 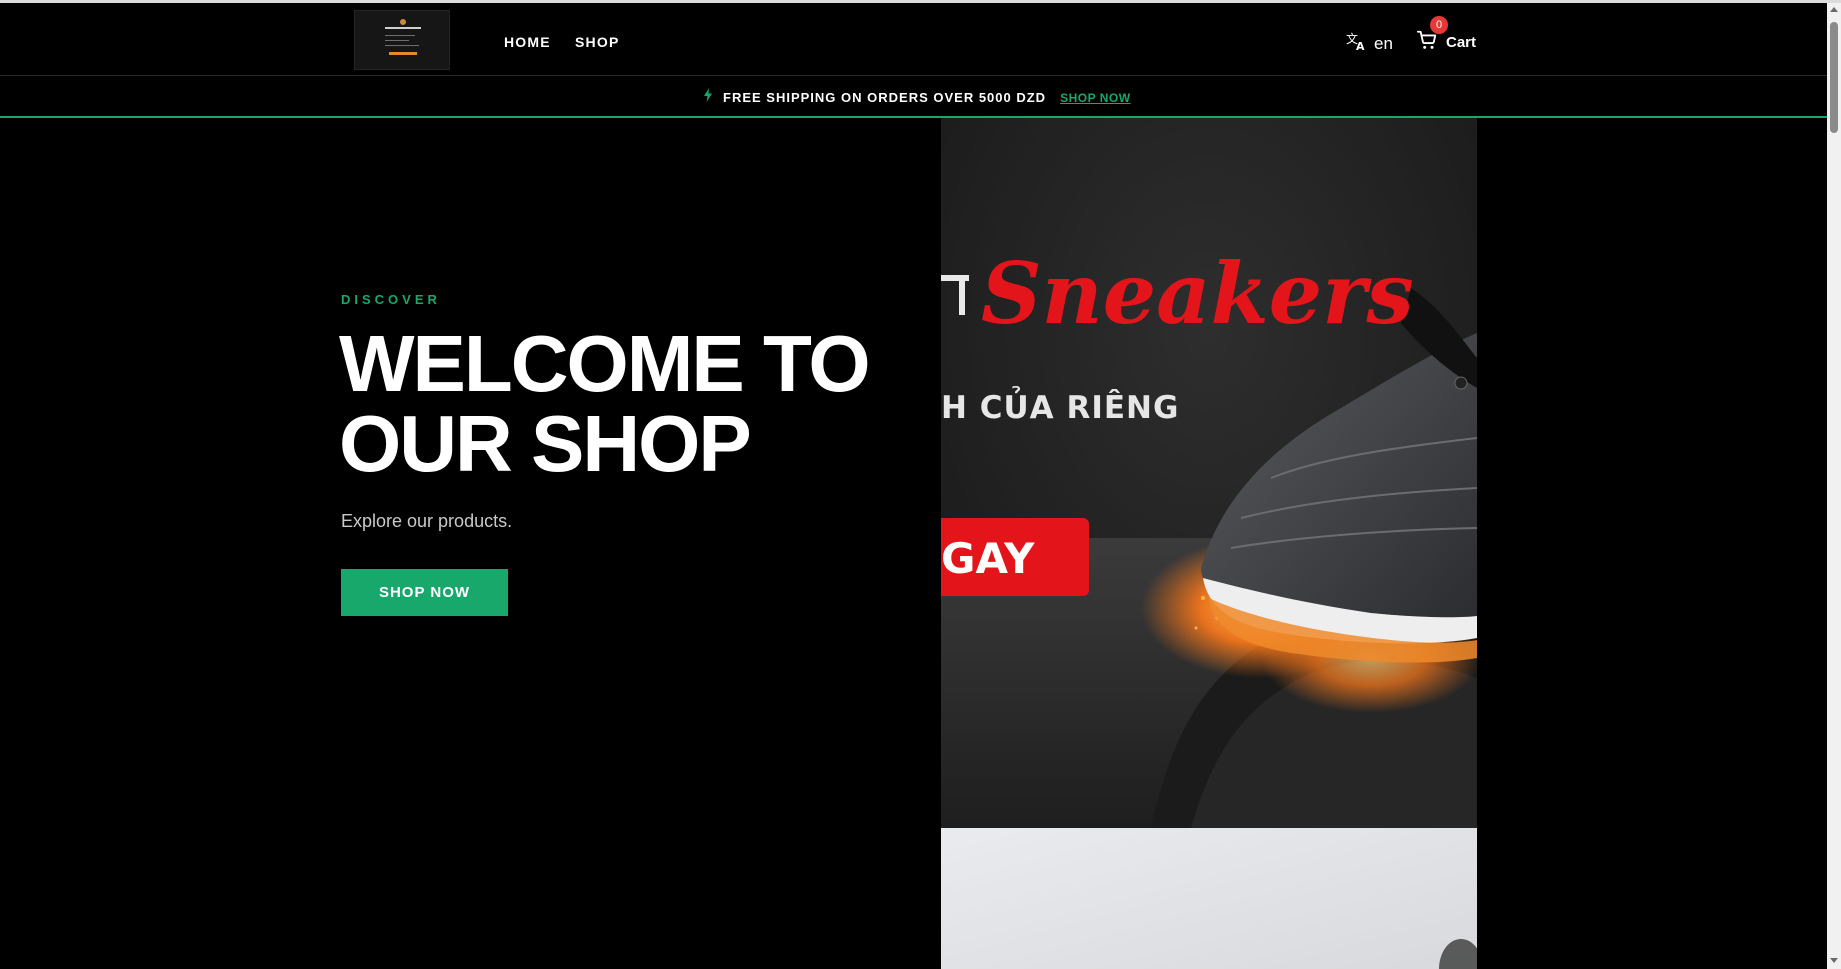 I want to click on lightning-icon, so click(x=708, y=97).